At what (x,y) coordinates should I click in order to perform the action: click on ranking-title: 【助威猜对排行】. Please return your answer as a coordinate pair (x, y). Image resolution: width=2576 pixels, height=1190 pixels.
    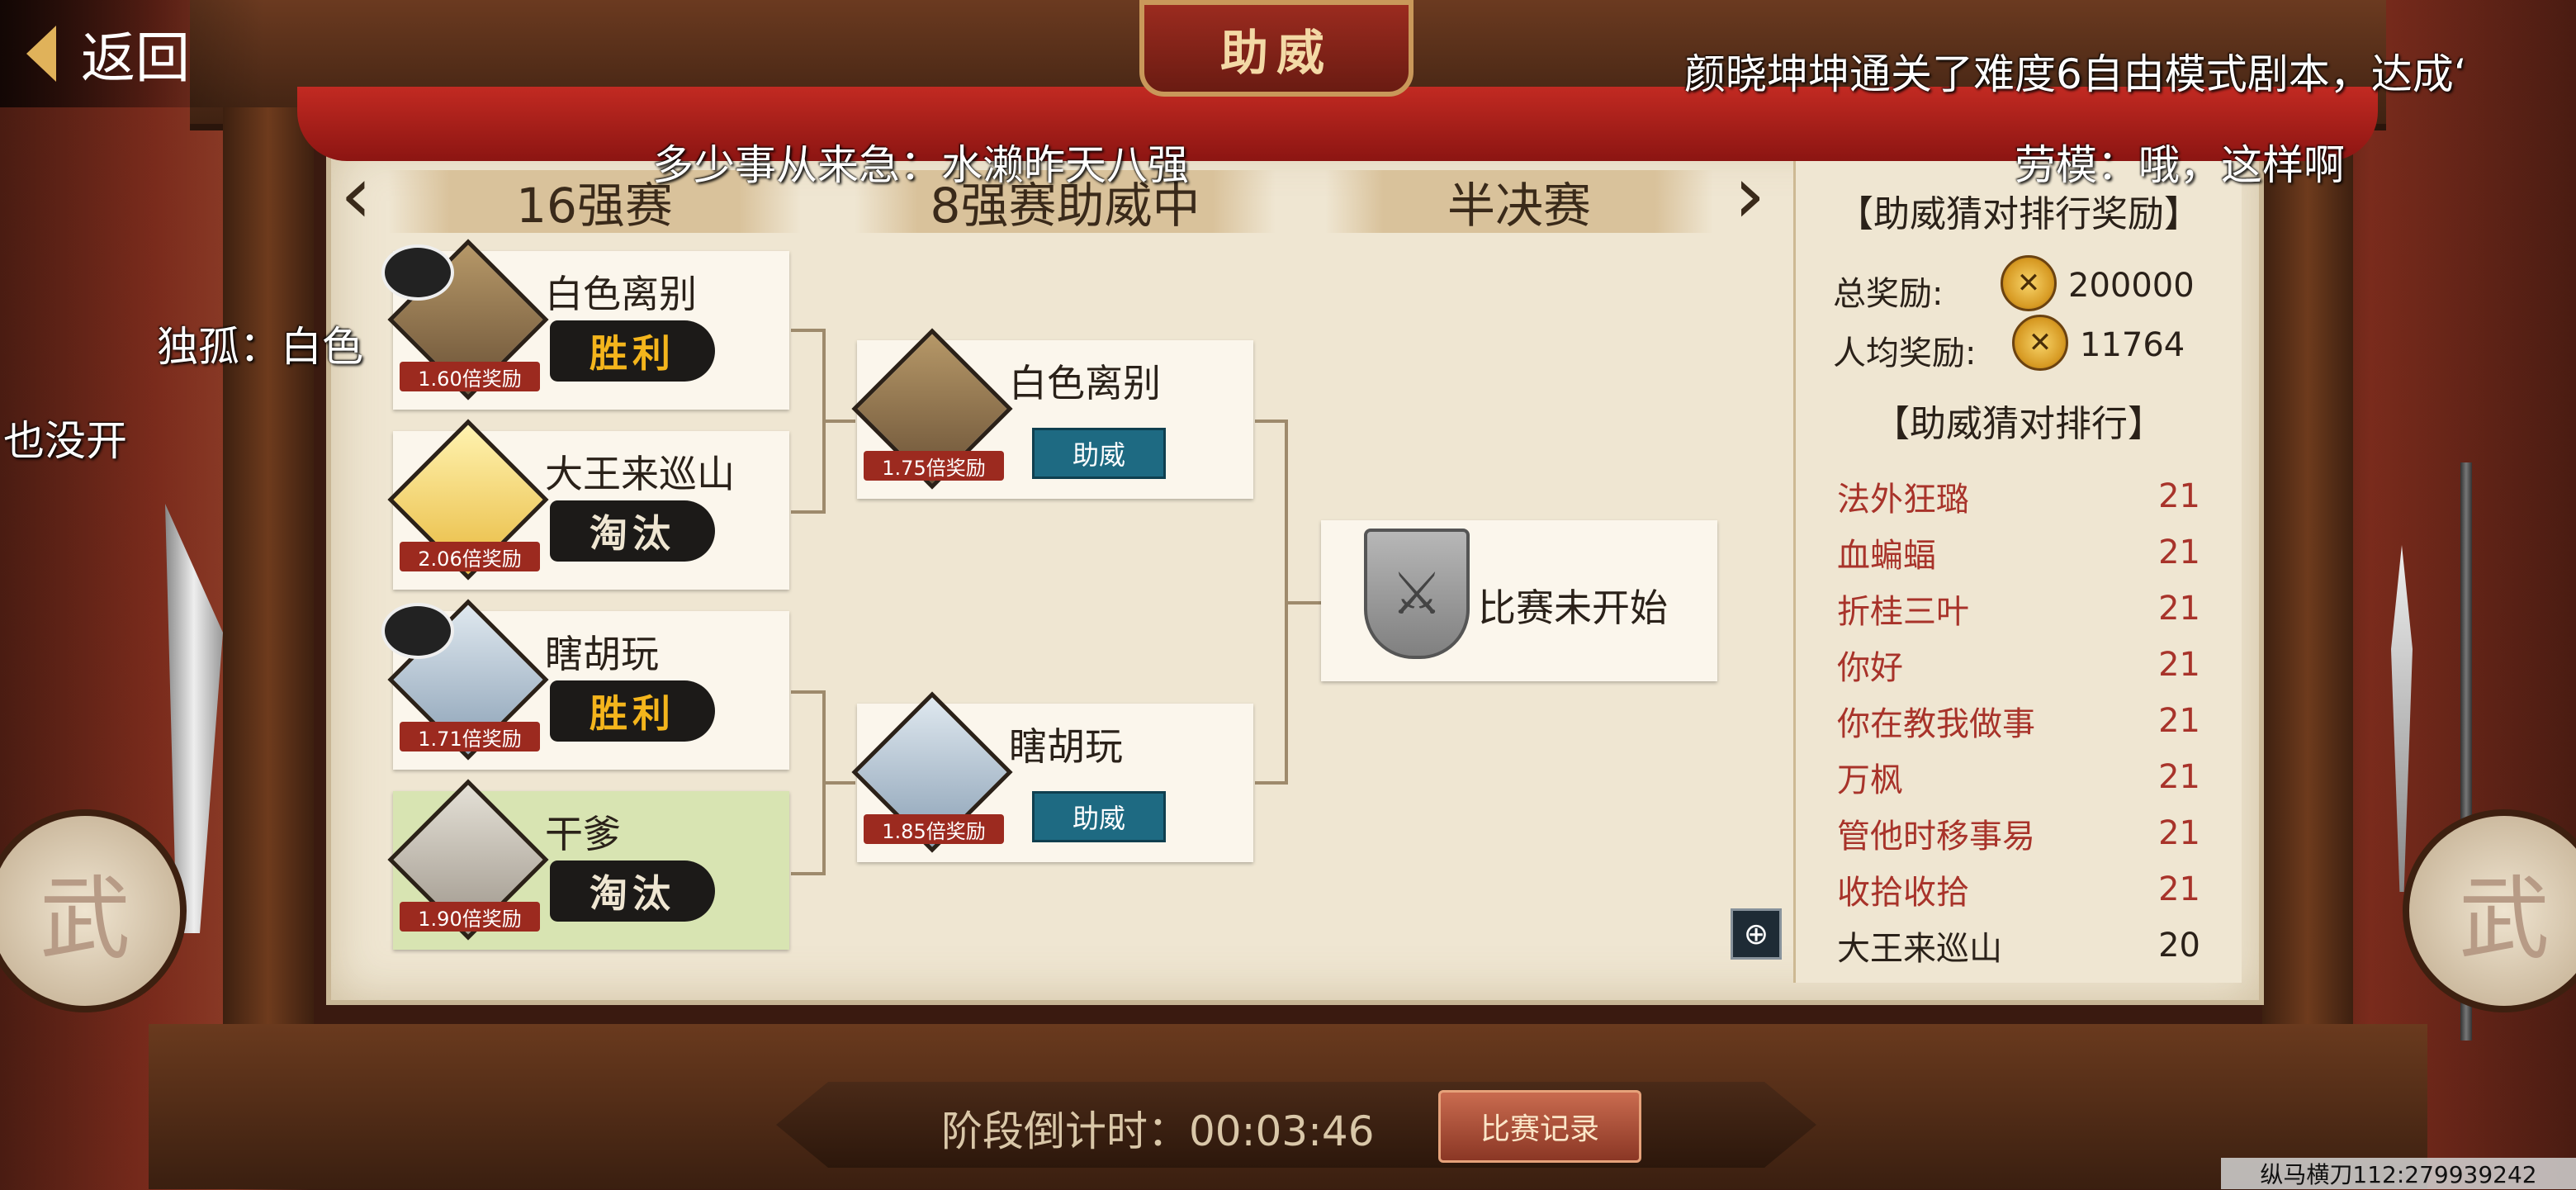
    Looking at the image, I should click on (2018, 424).